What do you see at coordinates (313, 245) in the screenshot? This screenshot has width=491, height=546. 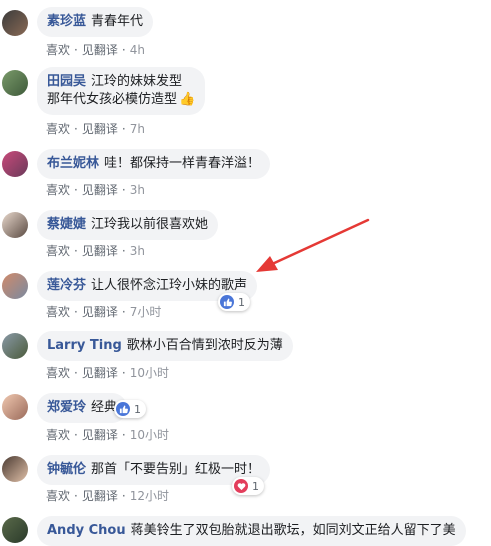 I see `annotation-arrow` at bounding box center [313, 245].